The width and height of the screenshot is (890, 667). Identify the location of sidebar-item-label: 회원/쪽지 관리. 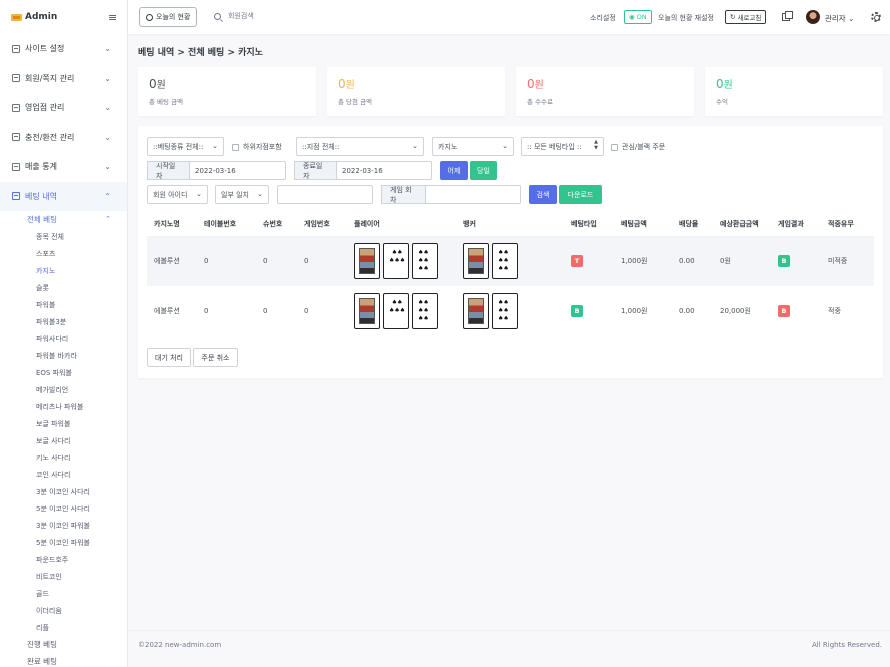
(50, 78).